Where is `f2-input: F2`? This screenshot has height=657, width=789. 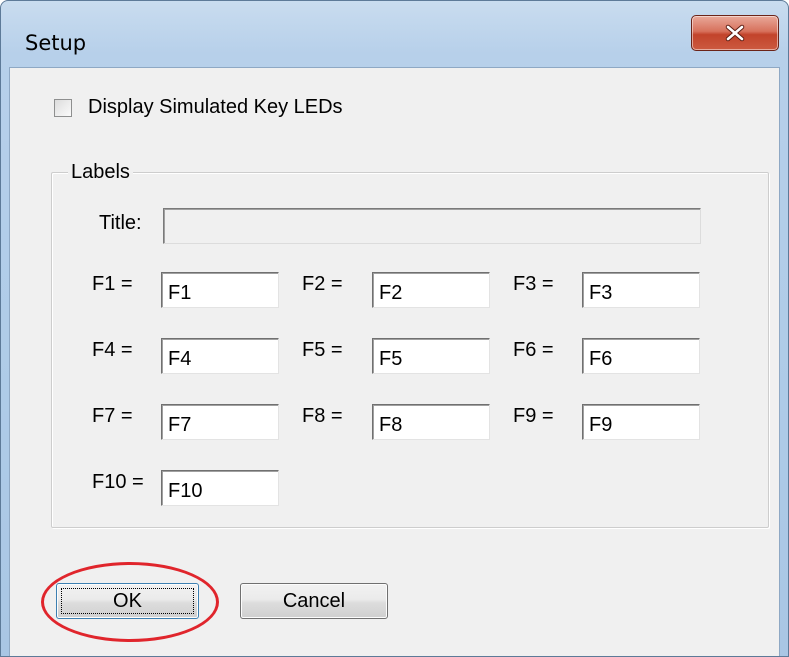
f2-input: F2 is located at coordinates (431, 290).